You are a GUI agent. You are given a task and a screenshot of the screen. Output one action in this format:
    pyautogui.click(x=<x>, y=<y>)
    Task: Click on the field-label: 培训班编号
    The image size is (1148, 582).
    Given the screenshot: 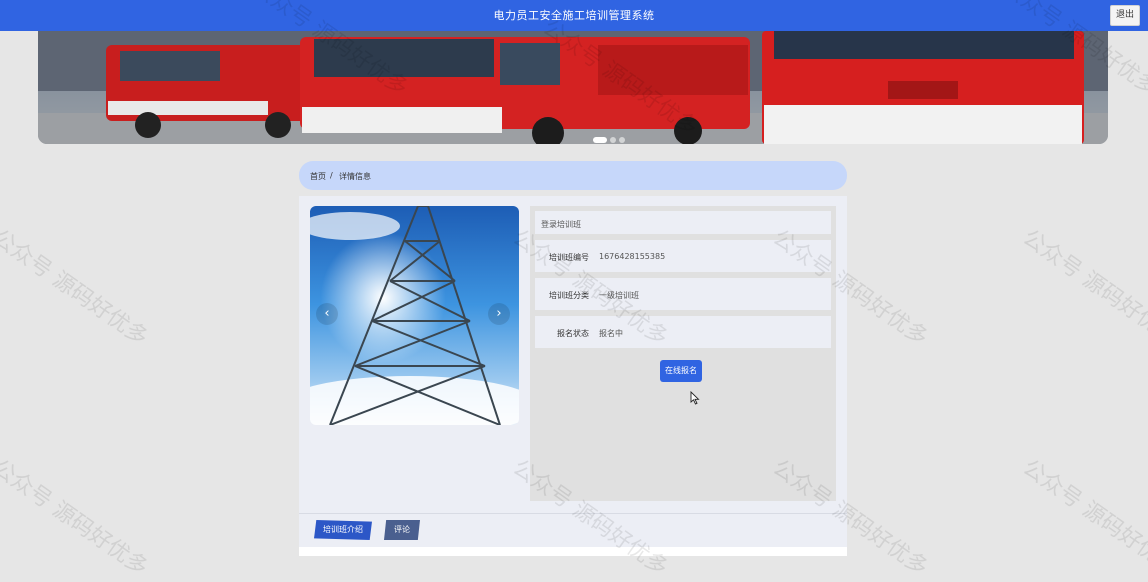 What is the action you would take?
    pyautogui.click(x=569, y=257)
    